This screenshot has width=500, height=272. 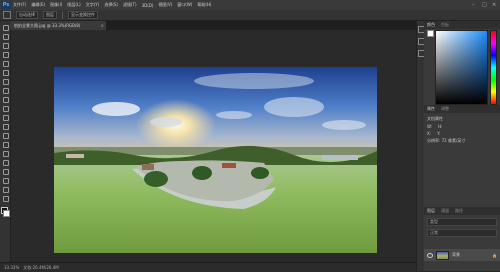 What do you see at coordinates (5, 162) in the screenshot?
I see `type-tool-icon` at bounding box center [5, 162].